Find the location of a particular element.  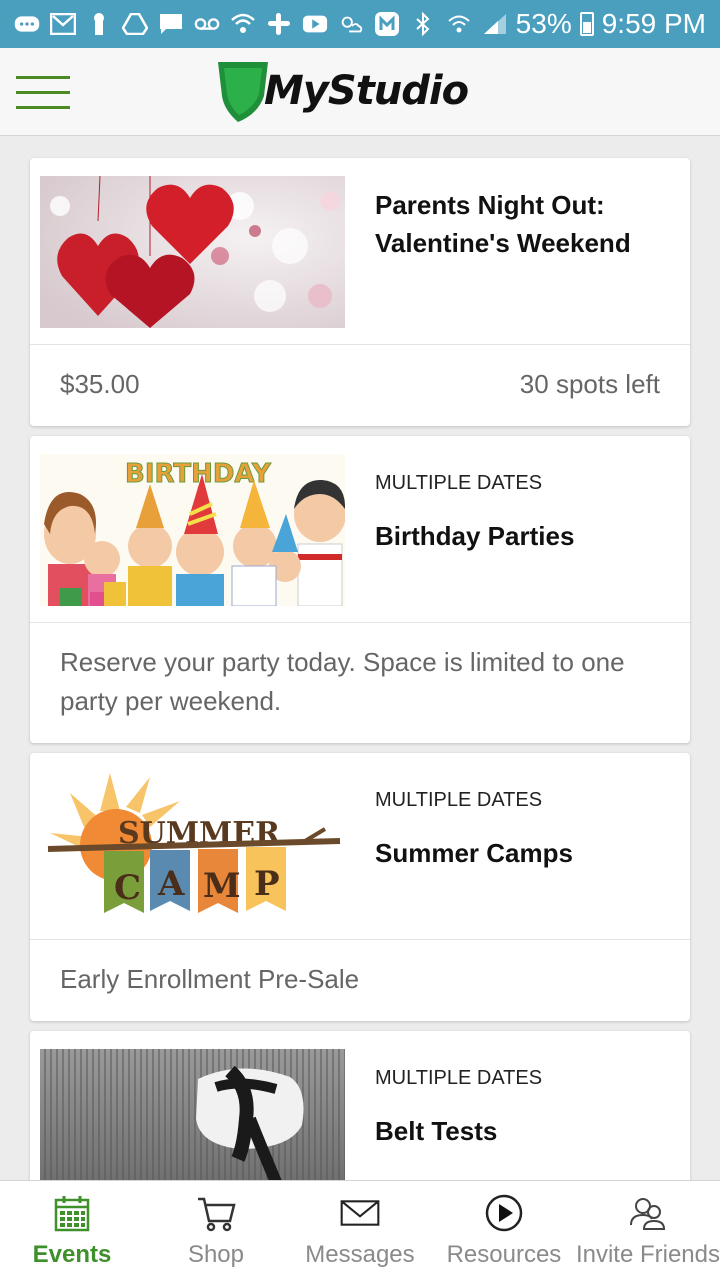

camp-letter-a: A is located at coordinates (171, 884).